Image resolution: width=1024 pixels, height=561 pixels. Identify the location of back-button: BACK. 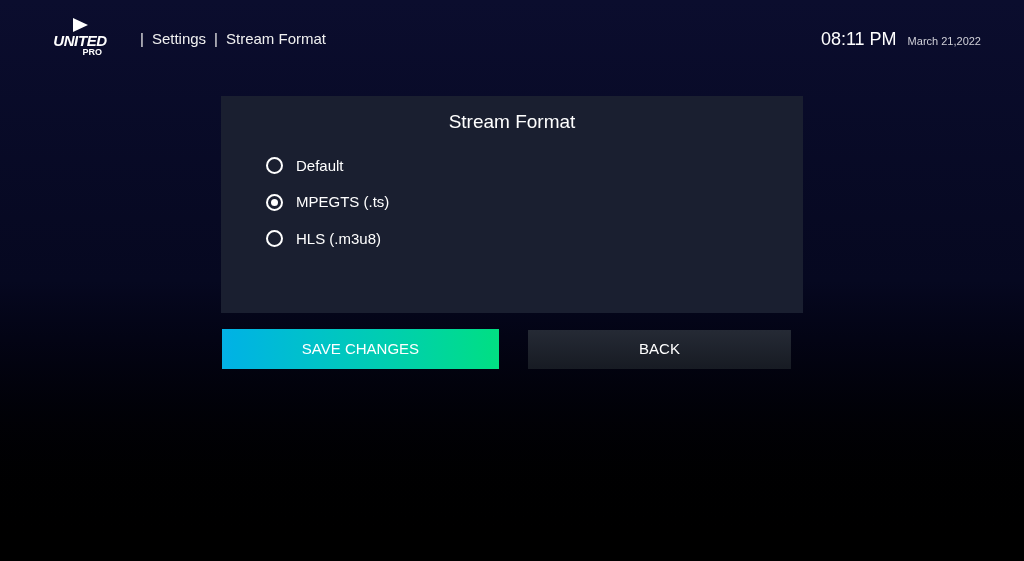
(659, 349).